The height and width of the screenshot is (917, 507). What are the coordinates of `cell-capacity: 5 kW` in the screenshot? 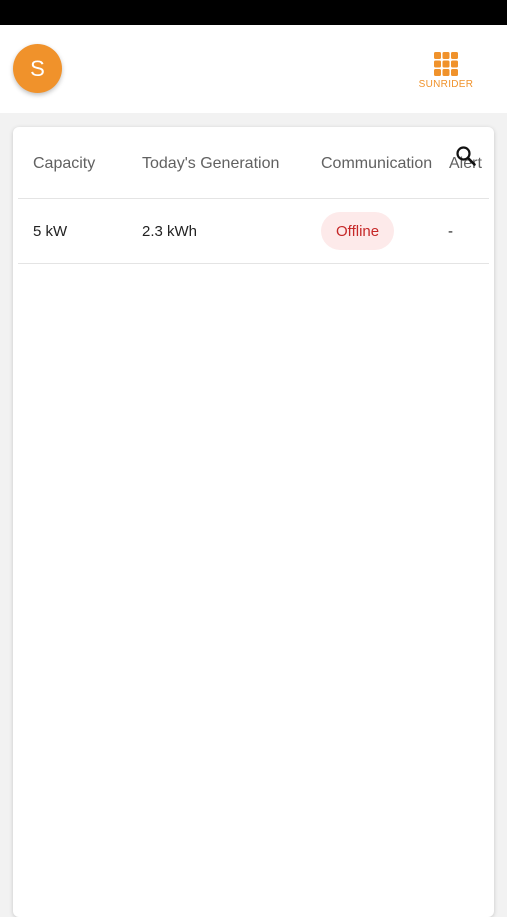 It's located at (50, 231).